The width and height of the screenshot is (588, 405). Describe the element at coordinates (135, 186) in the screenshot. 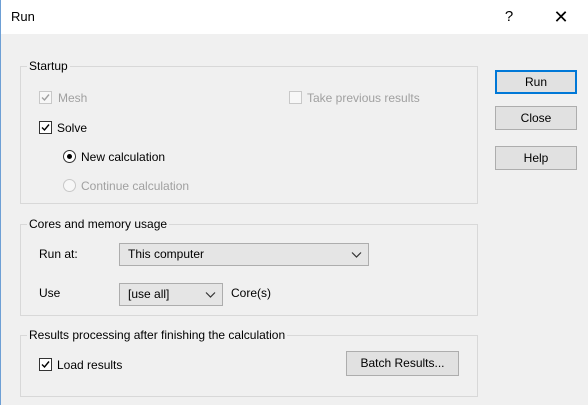

I see `continue-calculation-label: Continue calculation` at that location.